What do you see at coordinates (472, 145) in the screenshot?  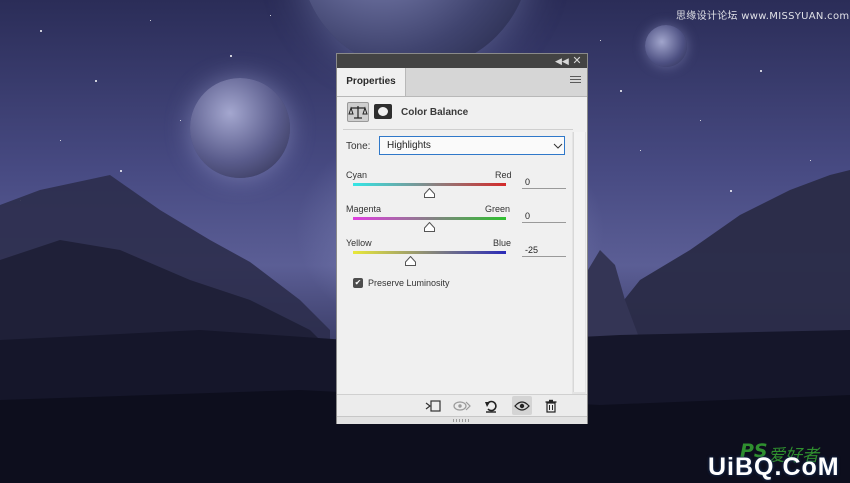 I see `tone-select: Highlights` at bounding box center [472, 145].